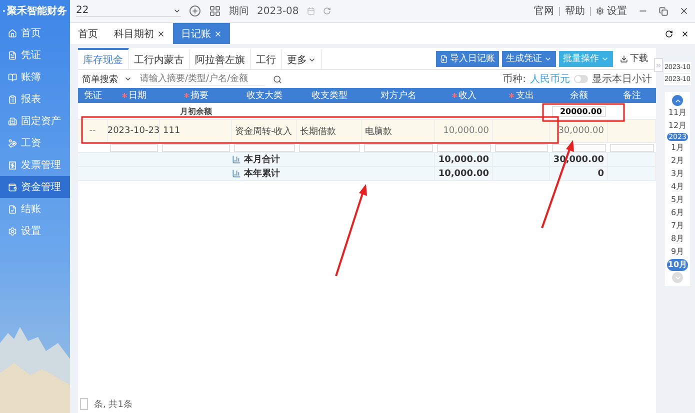  What do you see at coordinates (677, 113) in the screenshot?
I see `month-item: 11月` at bounding box center [677, 113].